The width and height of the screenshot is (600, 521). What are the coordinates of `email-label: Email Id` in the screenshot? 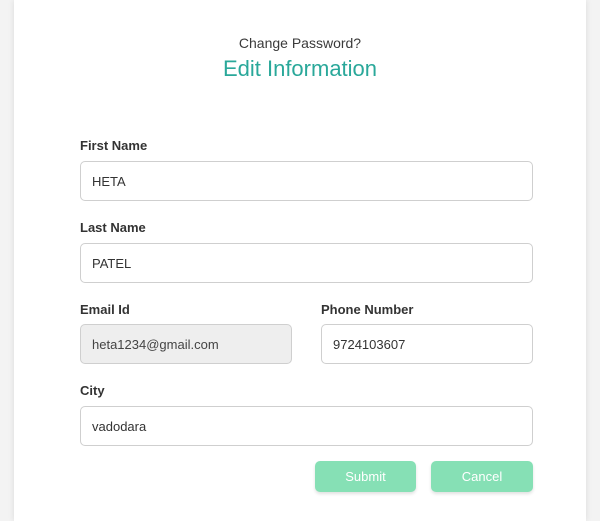 It's located at (105, 309).